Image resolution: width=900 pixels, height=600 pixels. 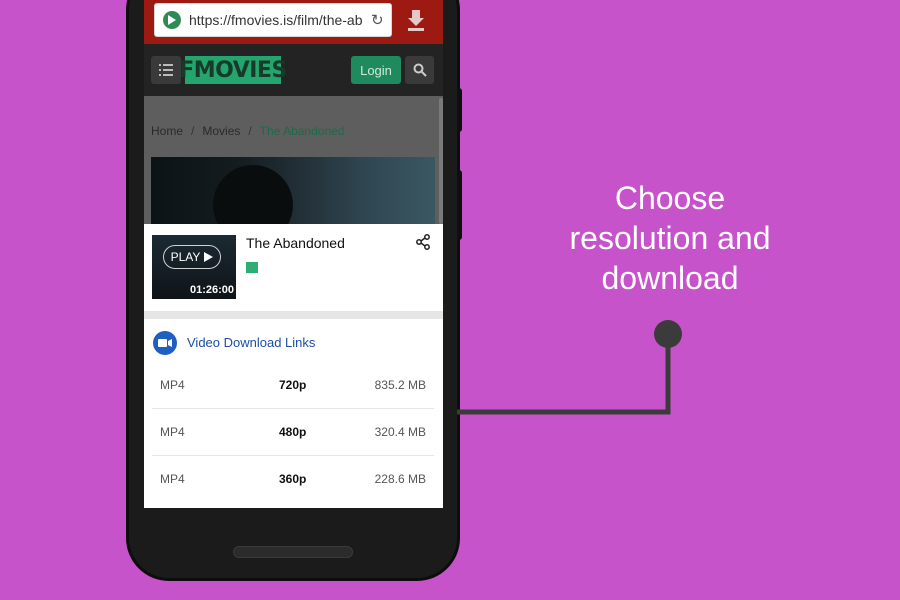 I want to click on callout-line: Choose, so click(x=670, y=198).